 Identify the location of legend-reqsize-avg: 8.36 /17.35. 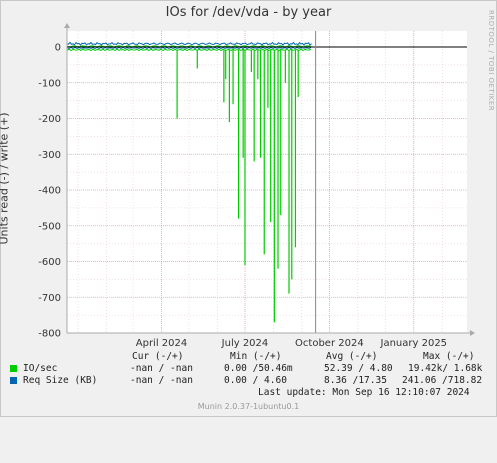
(355, 380).